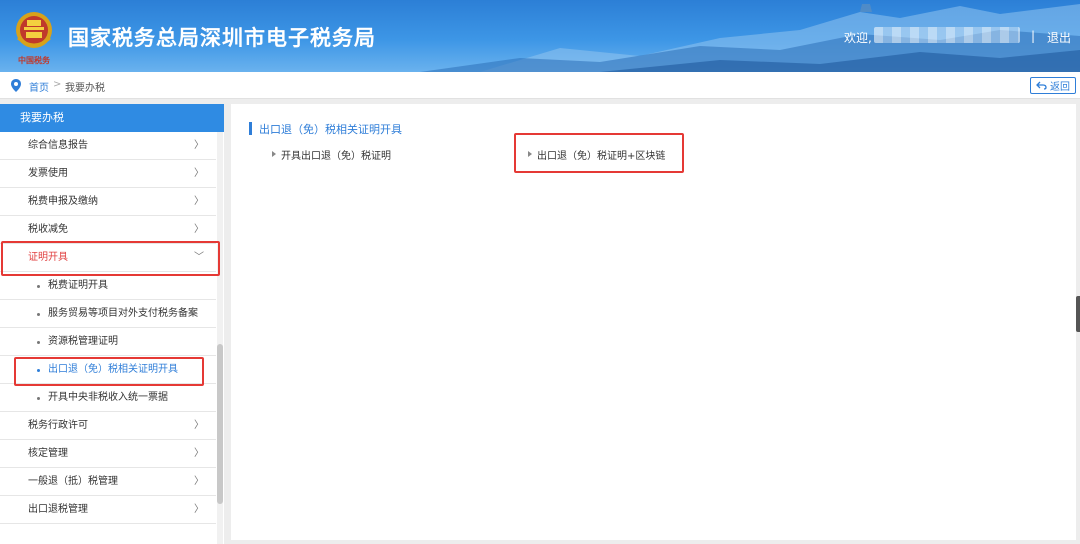 The image size is (1080, 544). What do you see at coordinates (112, 118) in the screenshot?
I see `sidebar-title: 我要办税` at bounding box center [112, 118].